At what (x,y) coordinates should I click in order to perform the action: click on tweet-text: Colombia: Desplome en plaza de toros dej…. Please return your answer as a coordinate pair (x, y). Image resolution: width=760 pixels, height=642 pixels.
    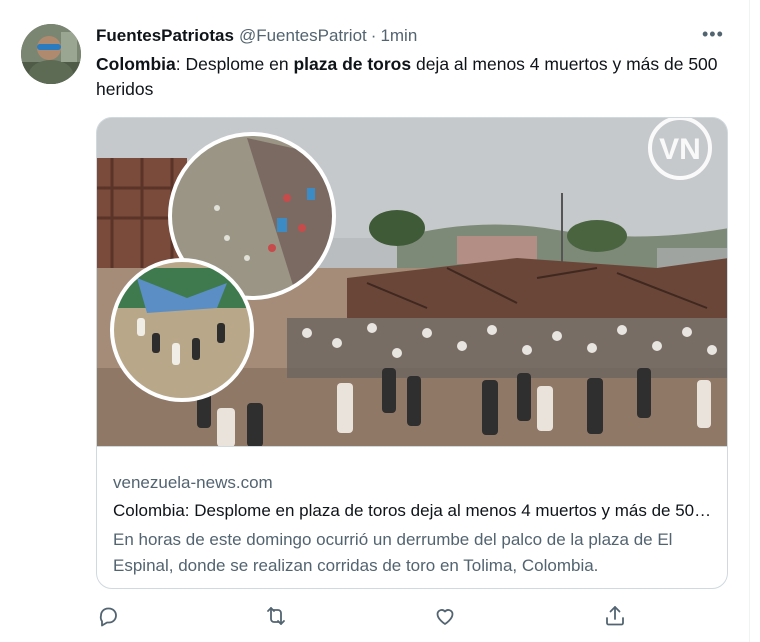
    Looking at the image, I should click on (416, 77).